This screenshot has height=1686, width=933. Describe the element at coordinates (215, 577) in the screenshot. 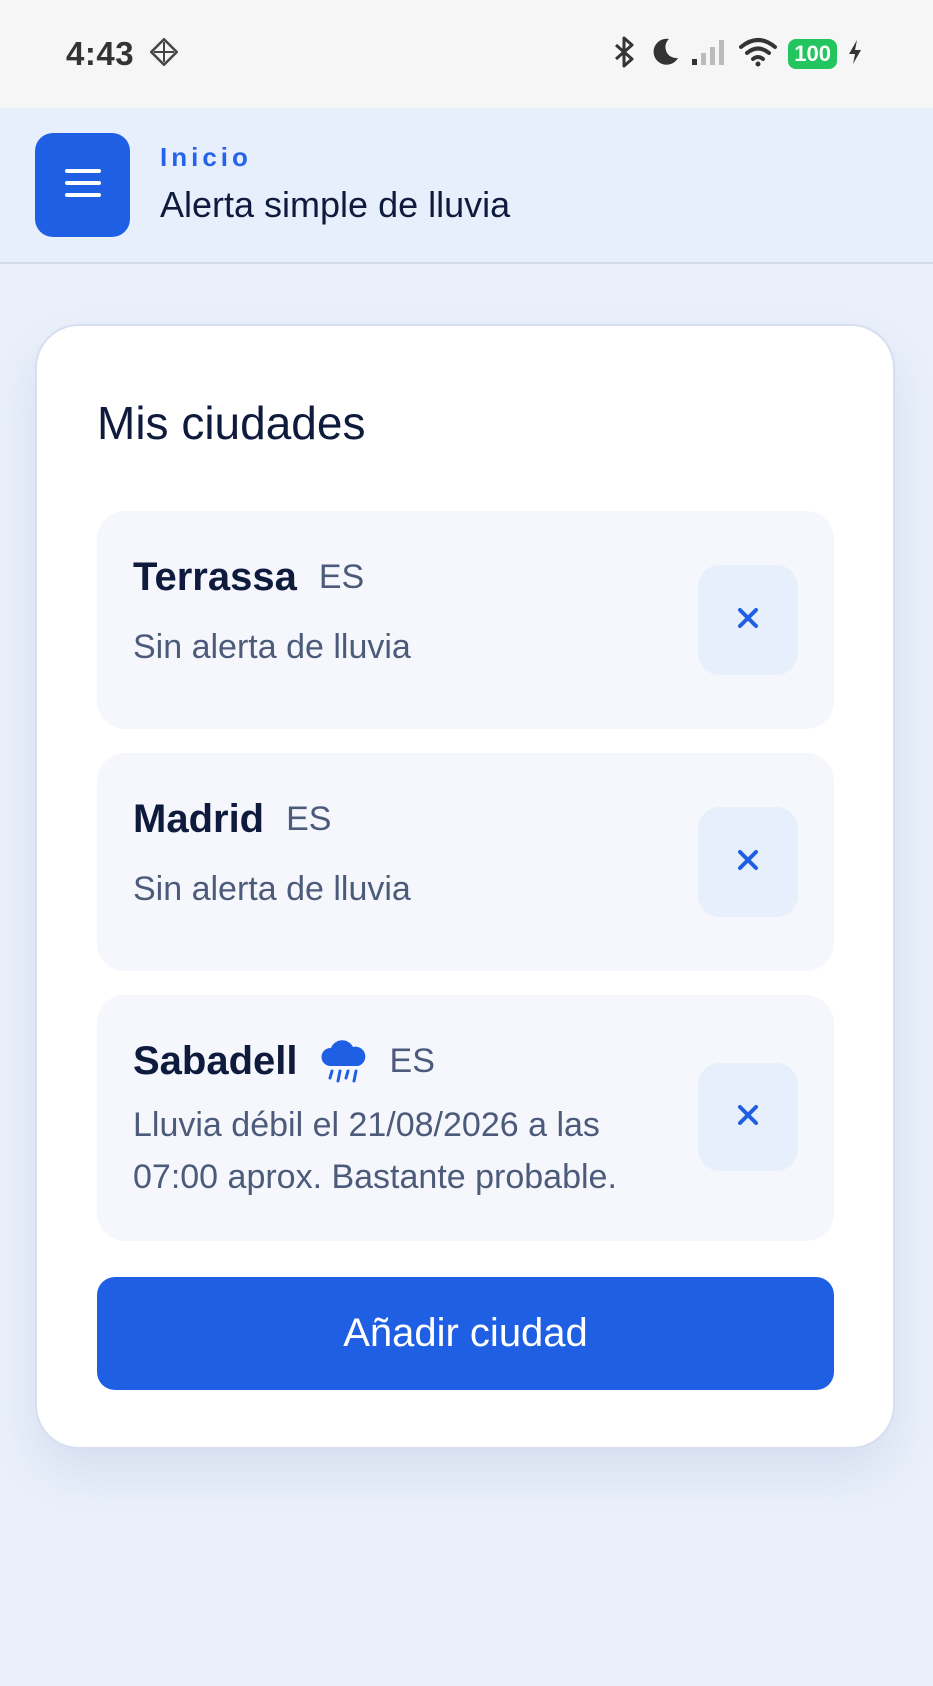

I see `city-name: Terrassa` at that location.